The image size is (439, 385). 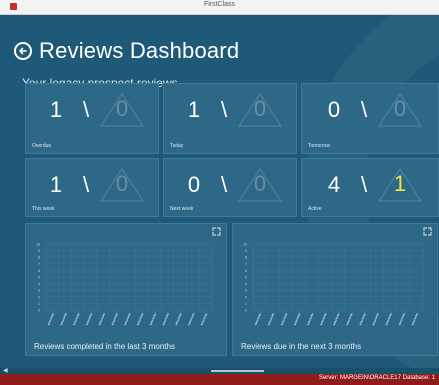 What do you see at coordinates (42, 146) in the screenshot?
I see `tile-label: Overdue` at bounding box center [42, 146].